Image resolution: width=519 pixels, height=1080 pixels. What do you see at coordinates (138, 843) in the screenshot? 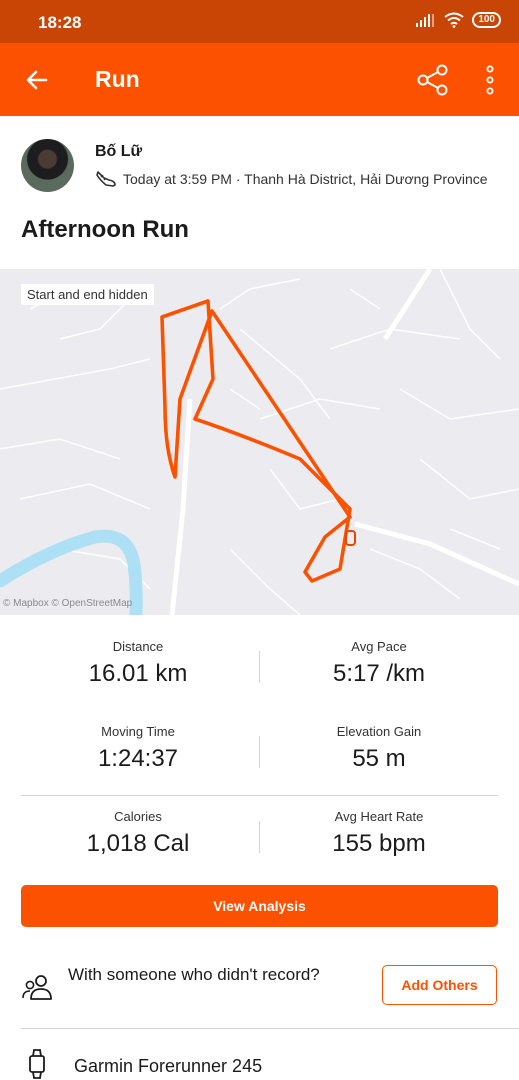
I see `stat-value: 1,018 Cal` at bounding box center [138, 843].